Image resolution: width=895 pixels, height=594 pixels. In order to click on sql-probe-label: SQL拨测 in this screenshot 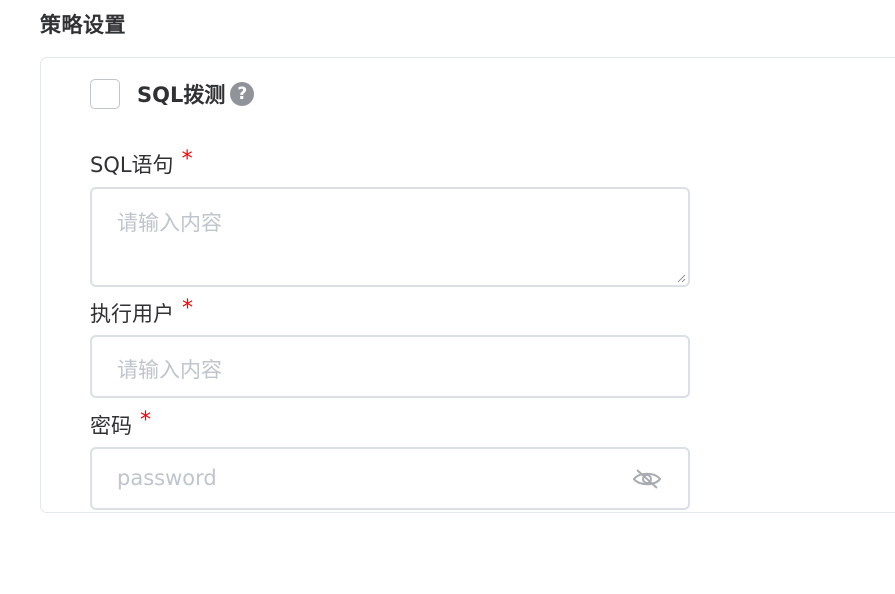, I will do `click(181, 94)`.